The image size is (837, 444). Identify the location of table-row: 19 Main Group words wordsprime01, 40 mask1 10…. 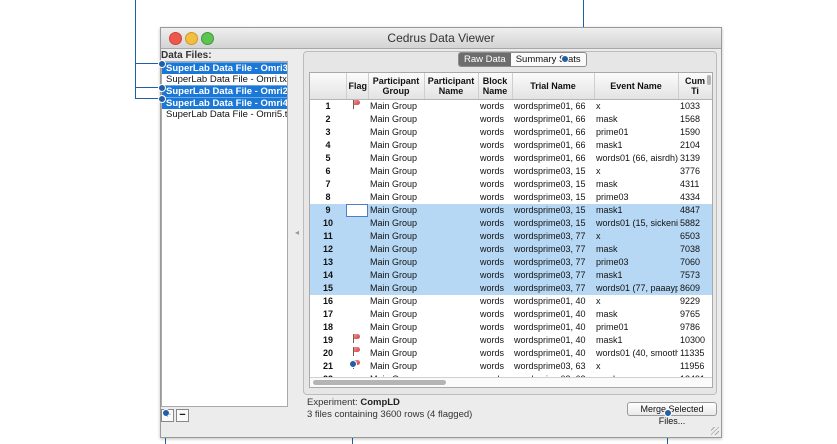
(511, 340).